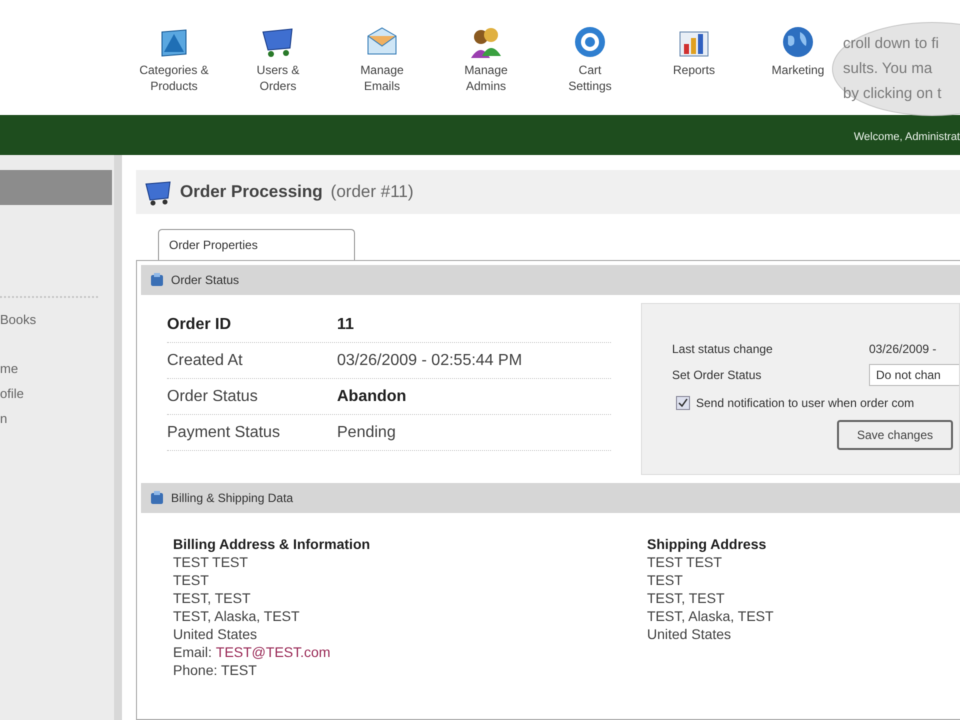  What do you see at coordinates (366, 432) in the screenshot?
I see `field-value: Pending` at bounding box center [366, 432].